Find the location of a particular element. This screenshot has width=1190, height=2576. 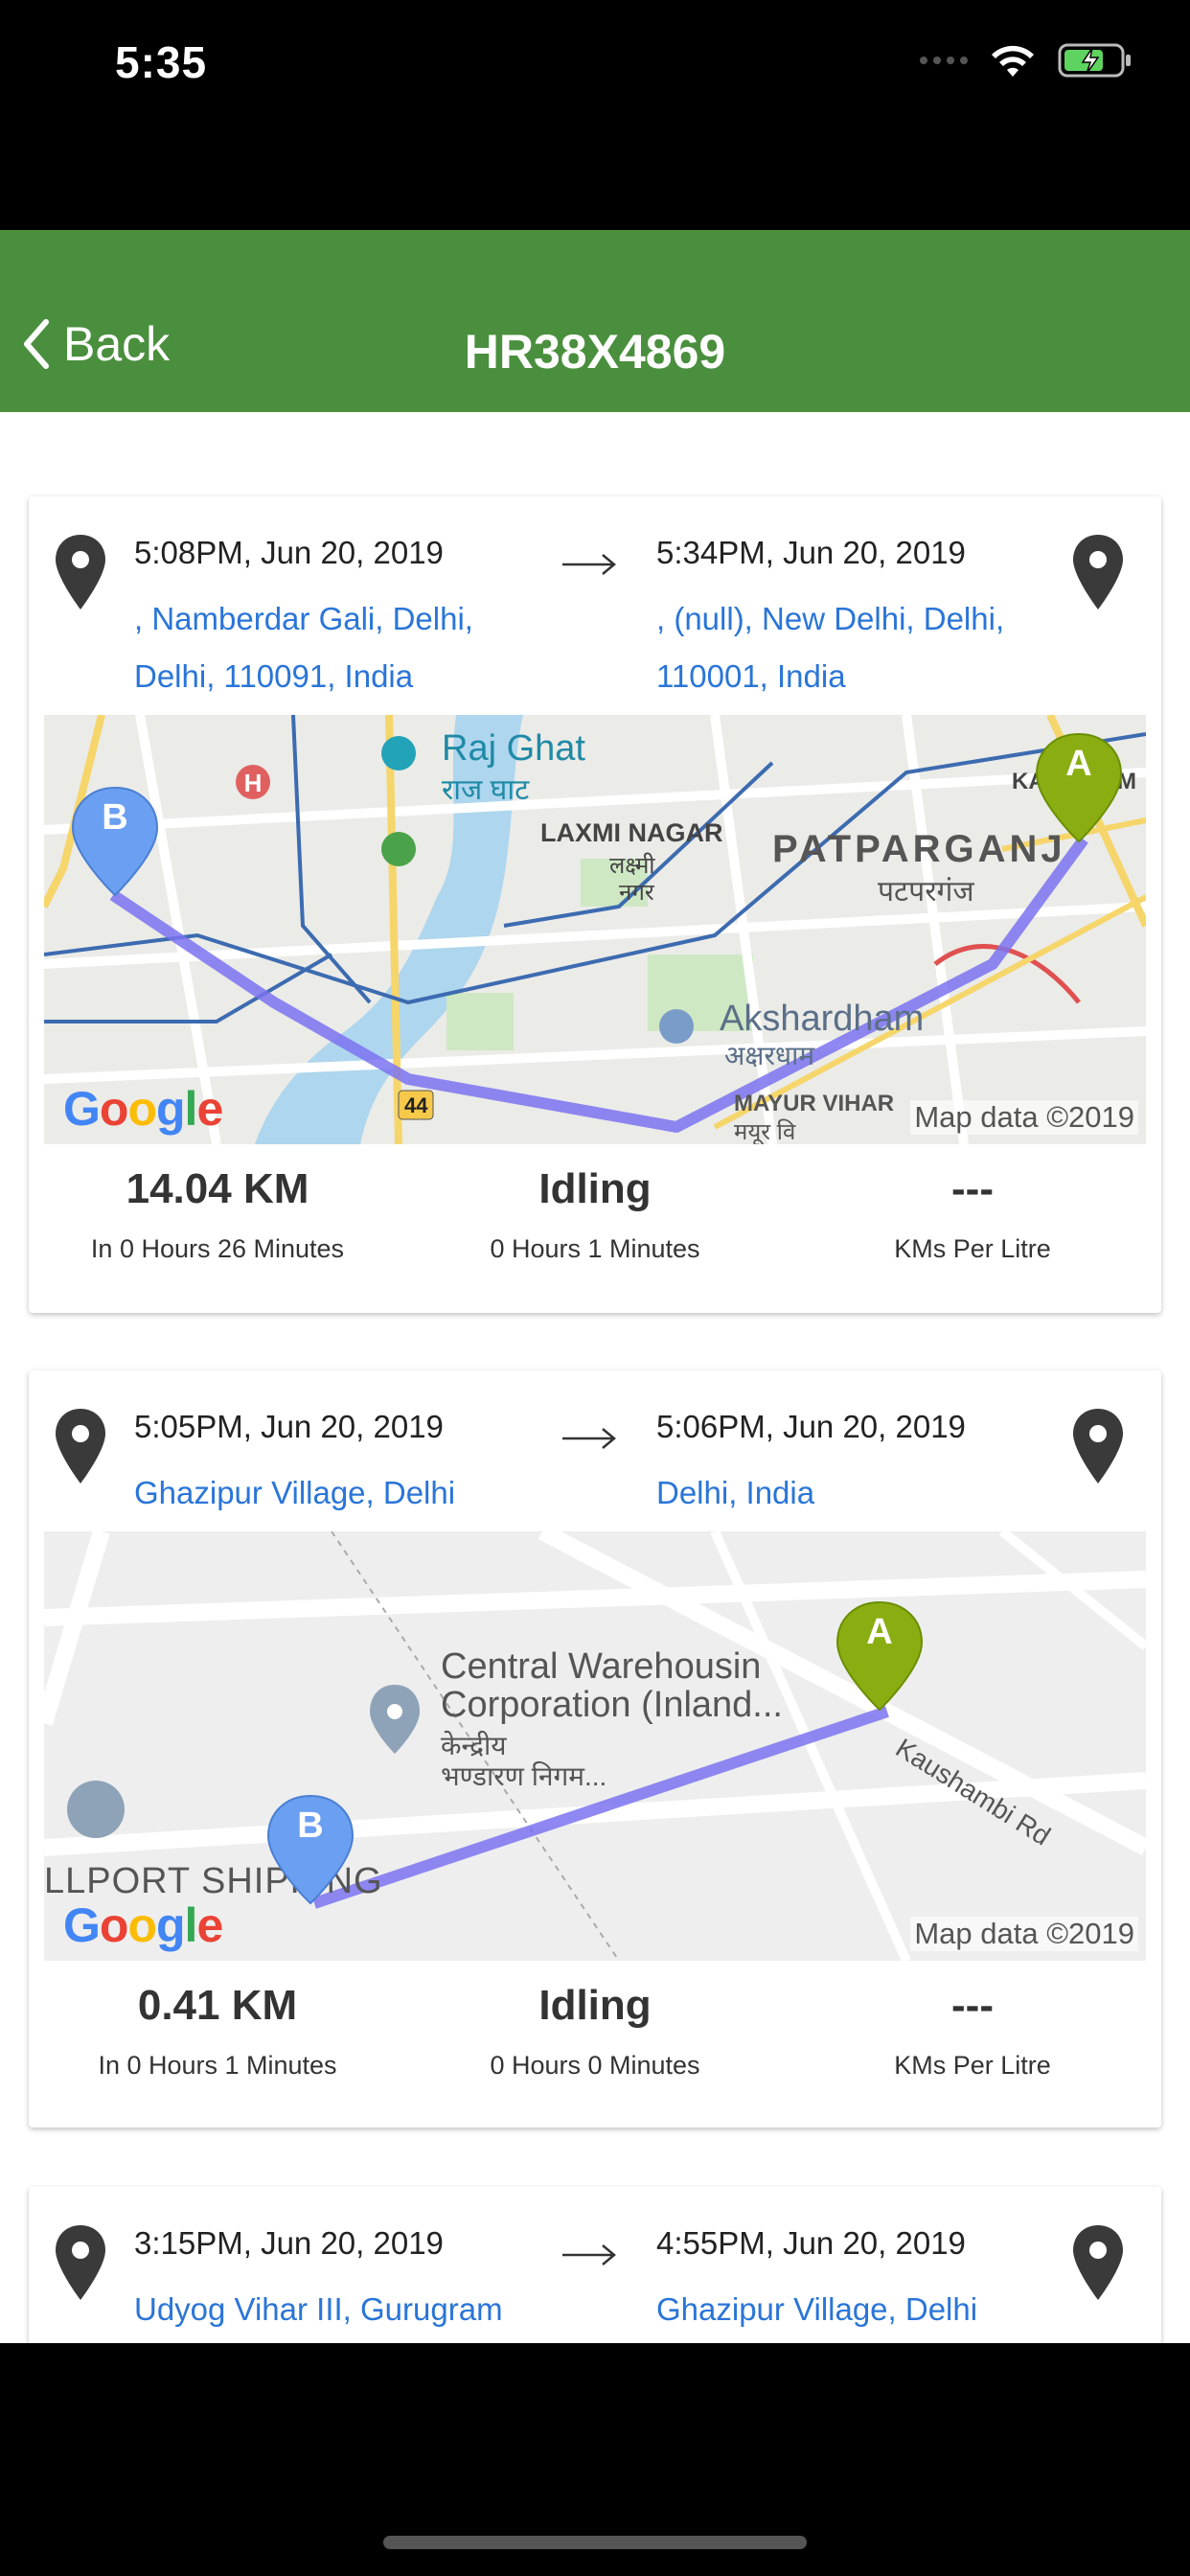

map-label-highway-44: 44 is located at coordinates (416, 1105).